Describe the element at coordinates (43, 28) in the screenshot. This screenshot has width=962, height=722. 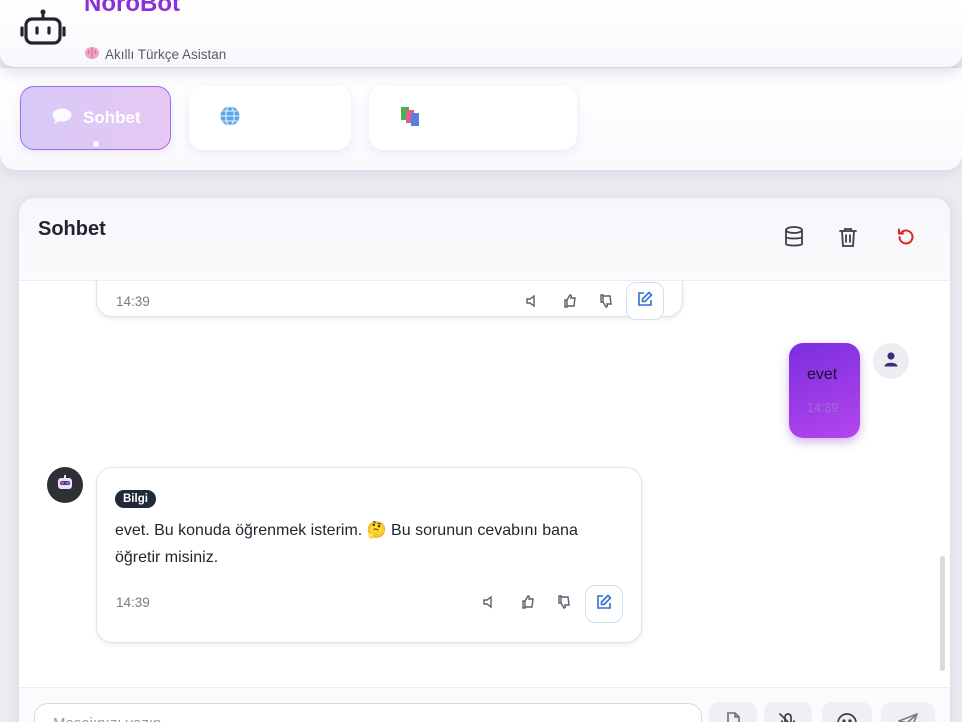
I see `robot-logo-icon` at that location.